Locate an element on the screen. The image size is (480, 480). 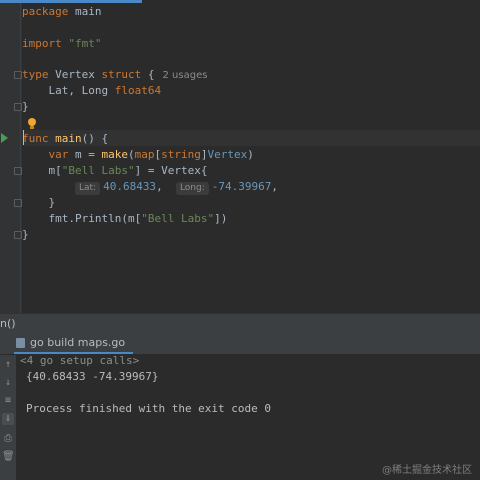
func-signature: () { is located at coordinates (95, 138).